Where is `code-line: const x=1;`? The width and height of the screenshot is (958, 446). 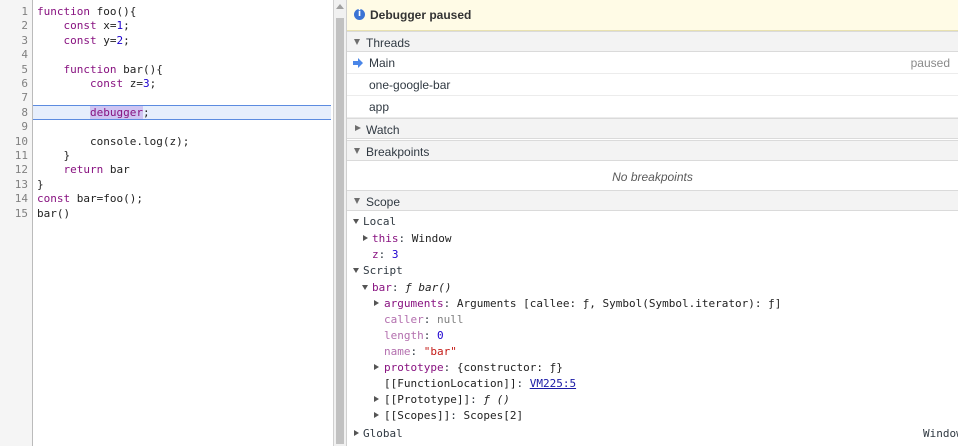 code-line: const x=1; is located at coordinates (96, 25).